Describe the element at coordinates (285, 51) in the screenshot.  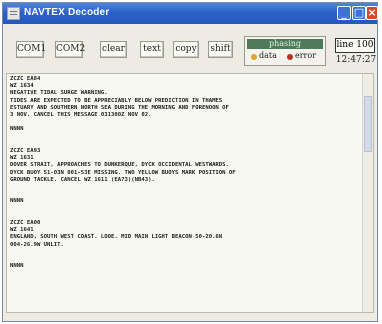
I see `status-panel: phasing data error` at that location.